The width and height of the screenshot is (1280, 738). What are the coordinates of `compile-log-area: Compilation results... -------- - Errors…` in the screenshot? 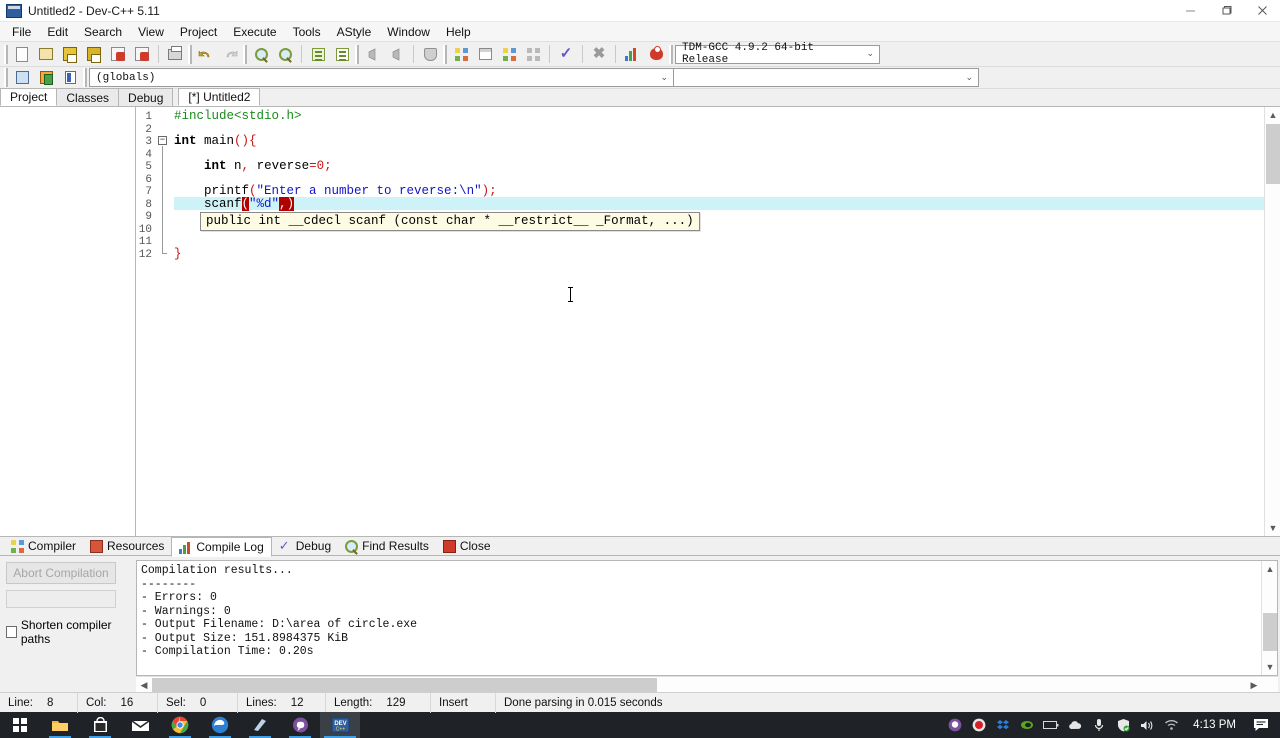 It's located at (707, 618).